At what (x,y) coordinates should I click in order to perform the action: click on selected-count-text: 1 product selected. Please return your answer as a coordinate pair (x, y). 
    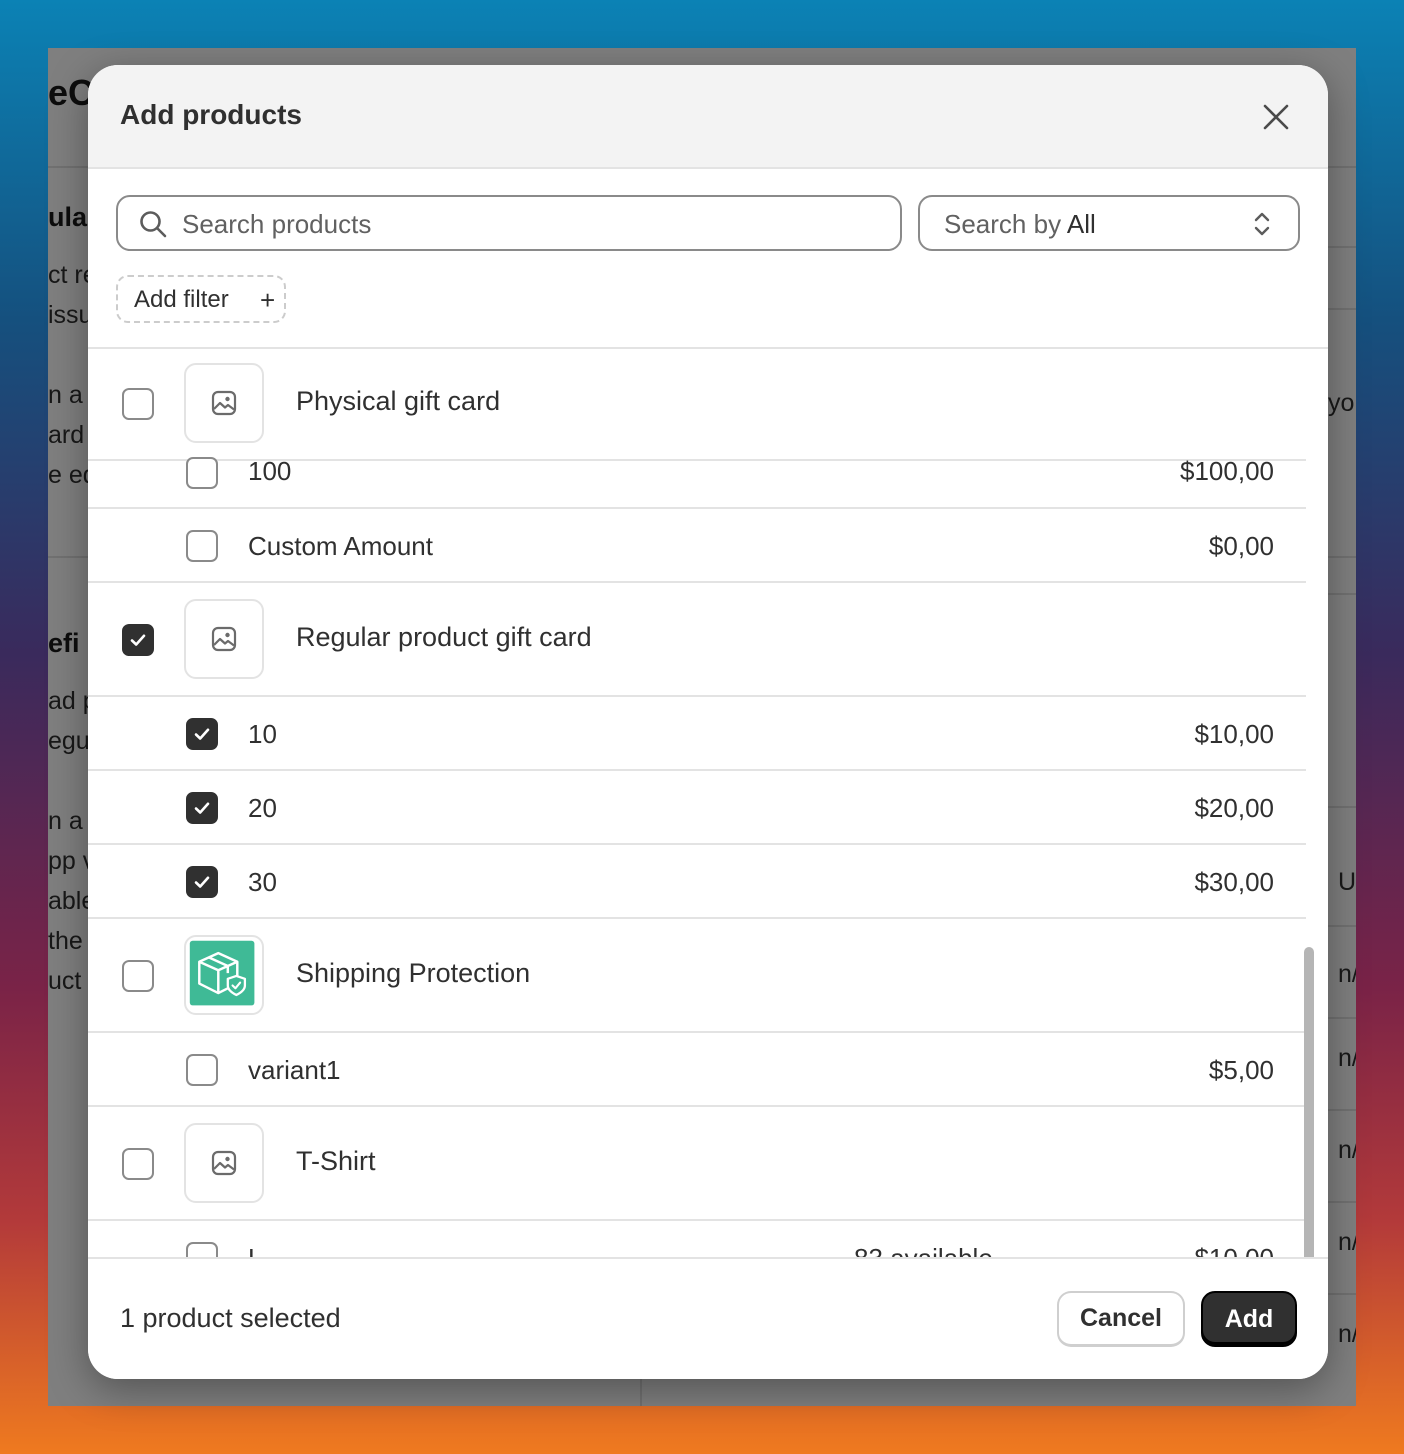
    Looking at the image, I should click on (230, 1318).